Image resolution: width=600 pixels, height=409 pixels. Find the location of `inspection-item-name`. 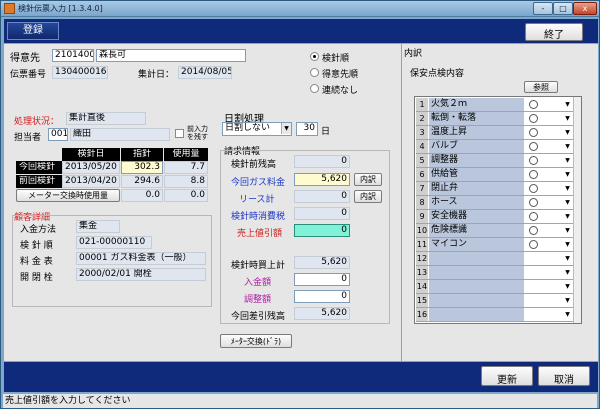

inspection-item-name is located at coordinates (476, 314).